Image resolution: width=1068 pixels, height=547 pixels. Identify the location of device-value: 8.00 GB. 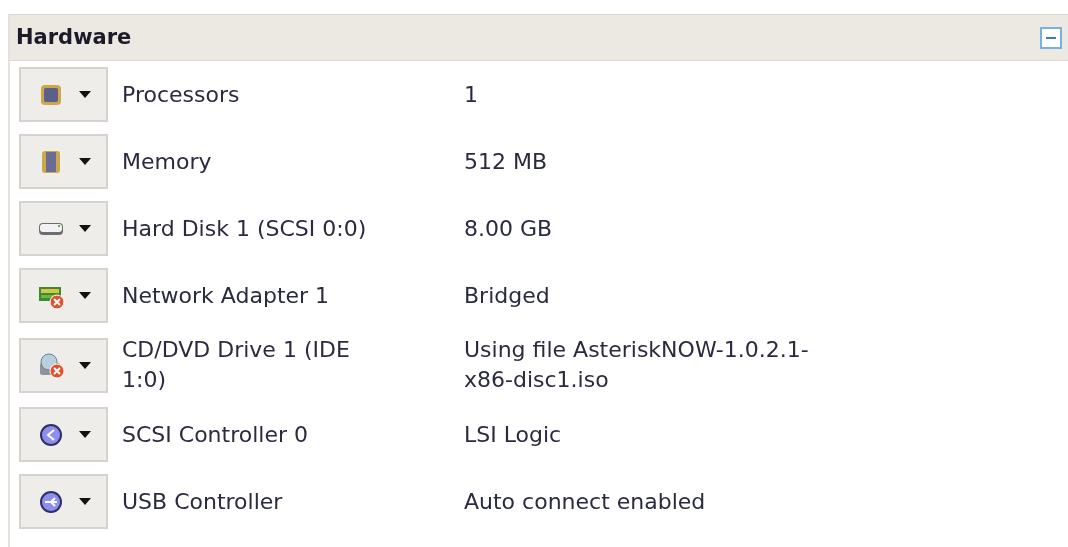
(509, 228).